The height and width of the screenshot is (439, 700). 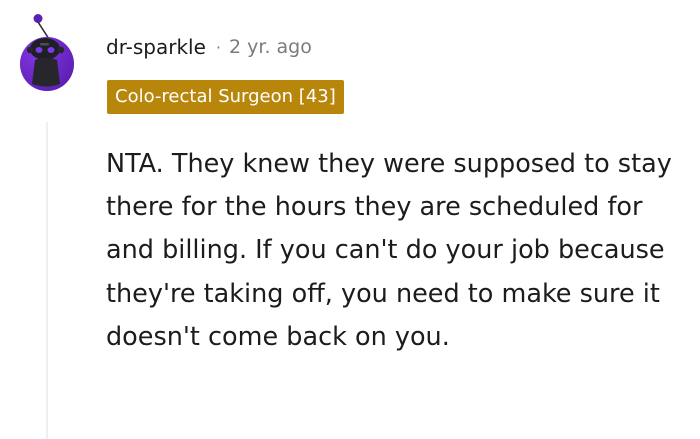 I want to click on avatar, so click(x=47, y=54).